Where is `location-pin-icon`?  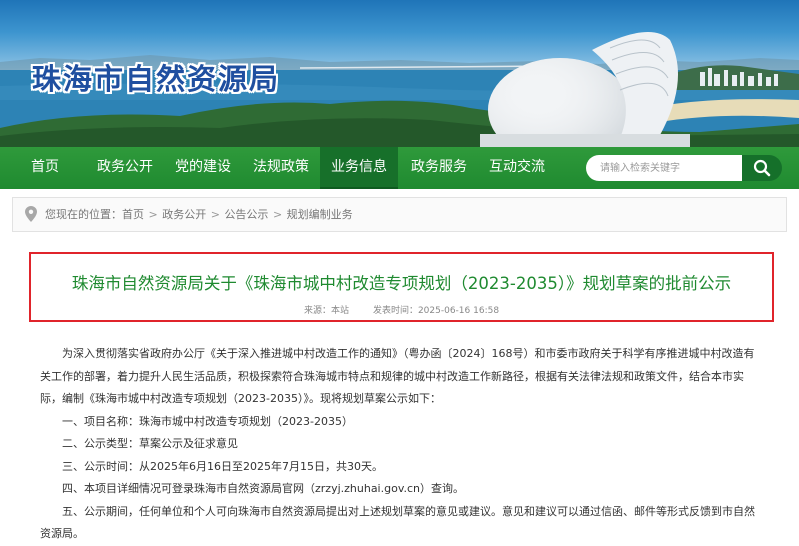 location-pin-icon is located at coordinates (31, 214).